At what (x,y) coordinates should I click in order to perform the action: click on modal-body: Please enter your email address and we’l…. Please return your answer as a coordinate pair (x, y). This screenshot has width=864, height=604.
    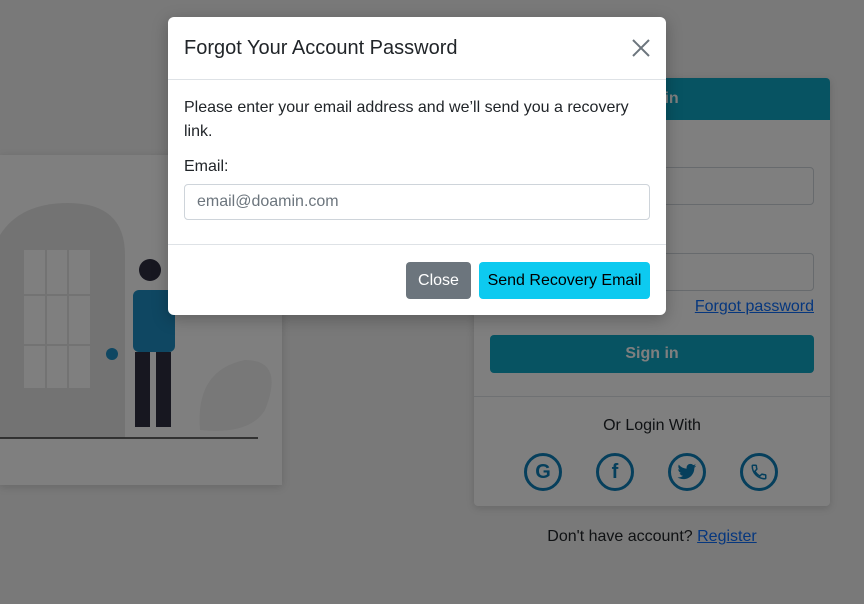
    Looking at the image, I should click on (417, 158).